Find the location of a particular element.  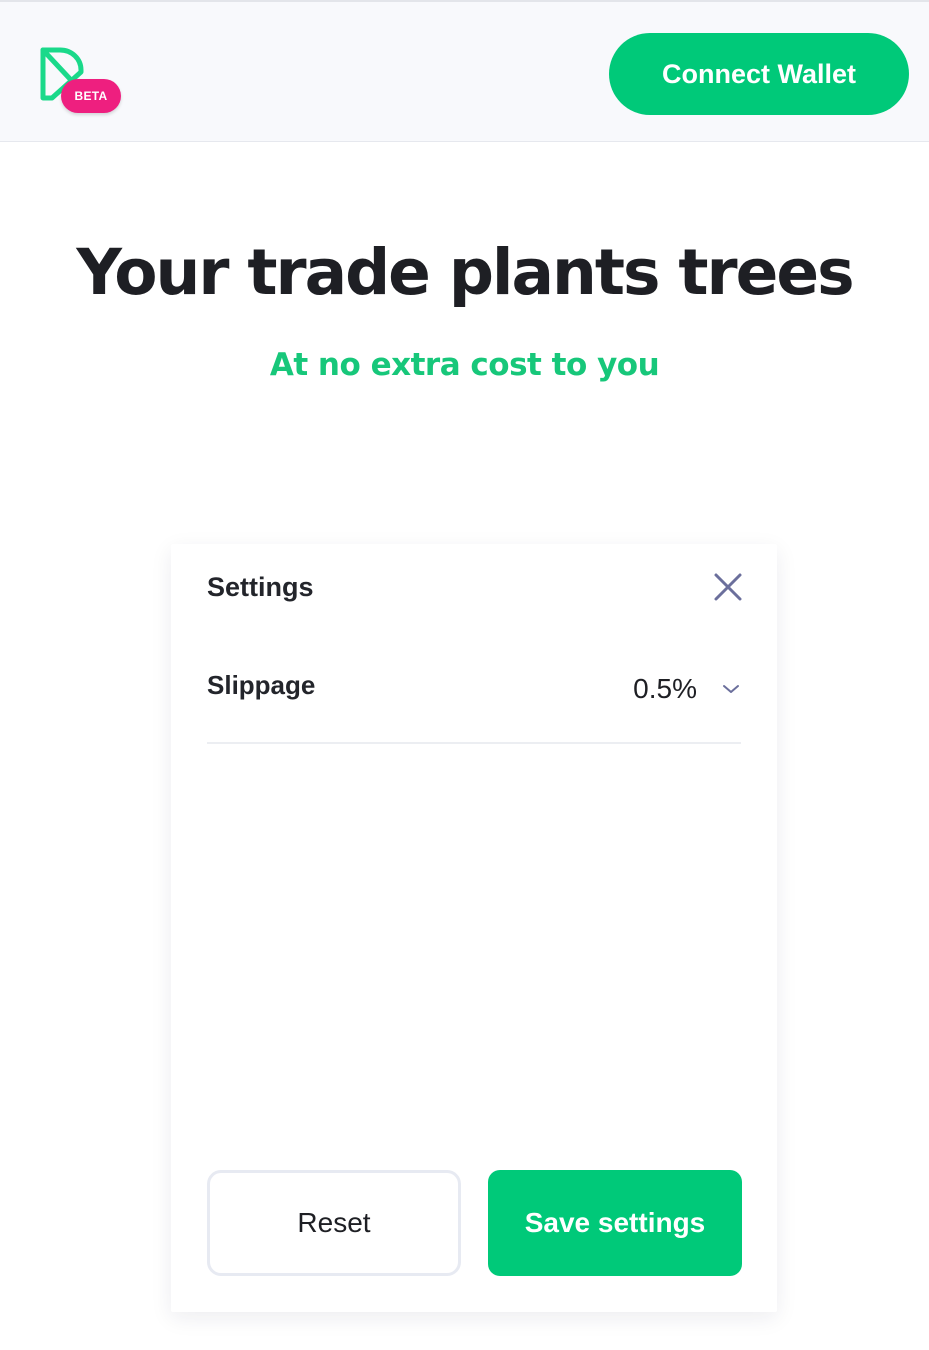

close-icon is located at coordinates (728, 587).